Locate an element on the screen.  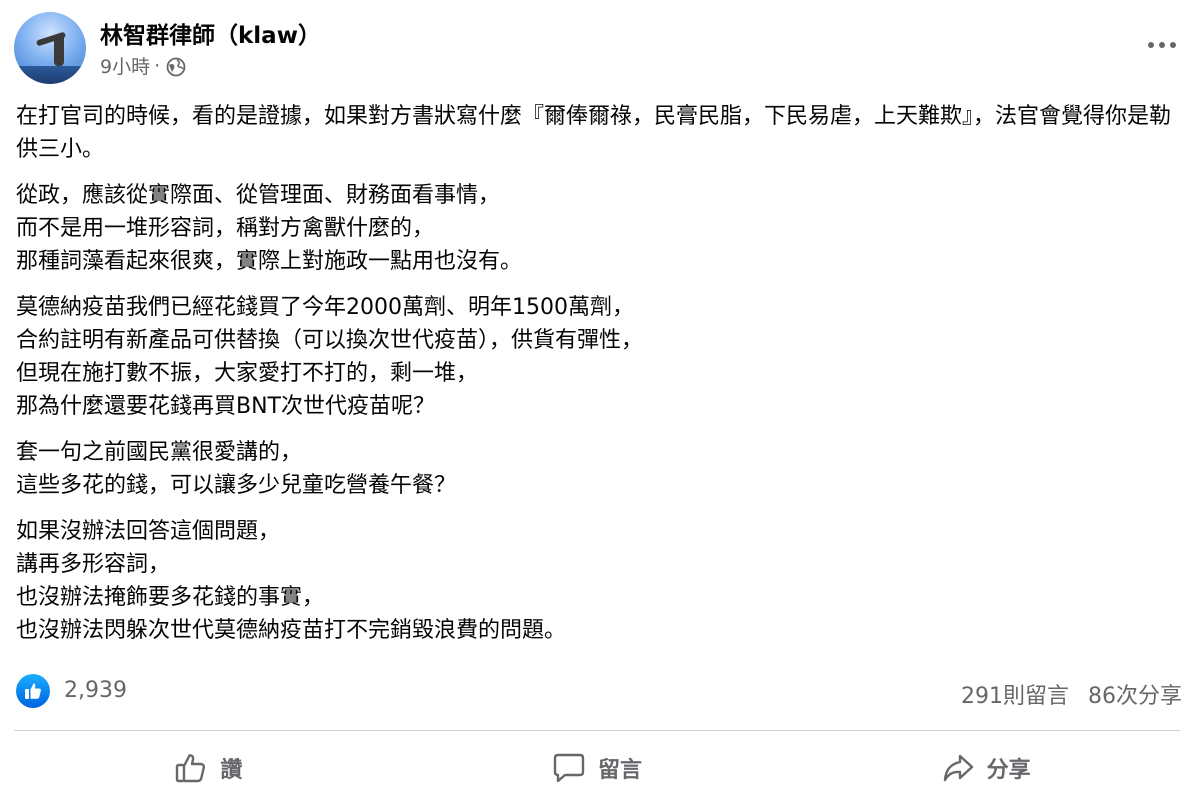
comment-button: 留言 is located at coordinates (597, 768).